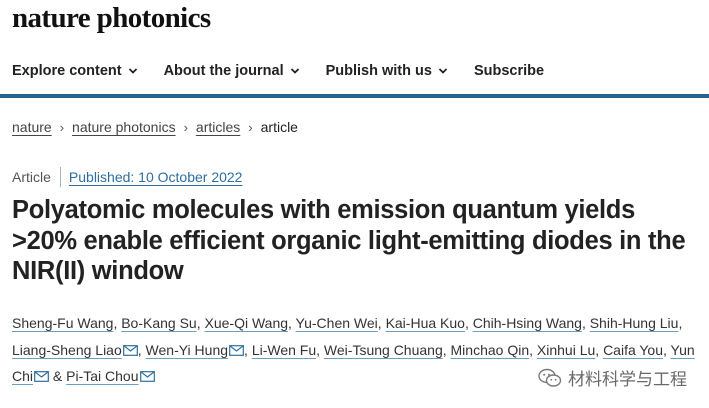 The height and width of the screenshot is (408, 709). I want to click on watermark: 材料科学与工程, so click(612, 377).